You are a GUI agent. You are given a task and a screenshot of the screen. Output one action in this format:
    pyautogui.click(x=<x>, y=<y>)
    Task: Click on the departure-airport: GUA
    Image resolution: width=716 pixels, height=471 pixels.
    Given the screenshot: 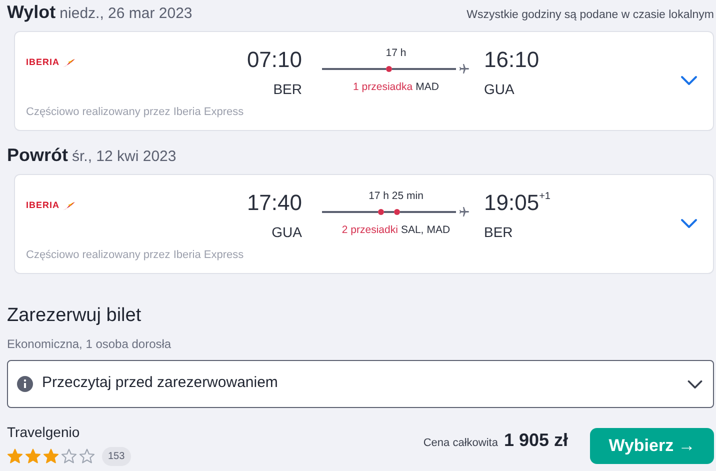 What is the action you would take?
    pyautogui.click(x=287, y=232)
    